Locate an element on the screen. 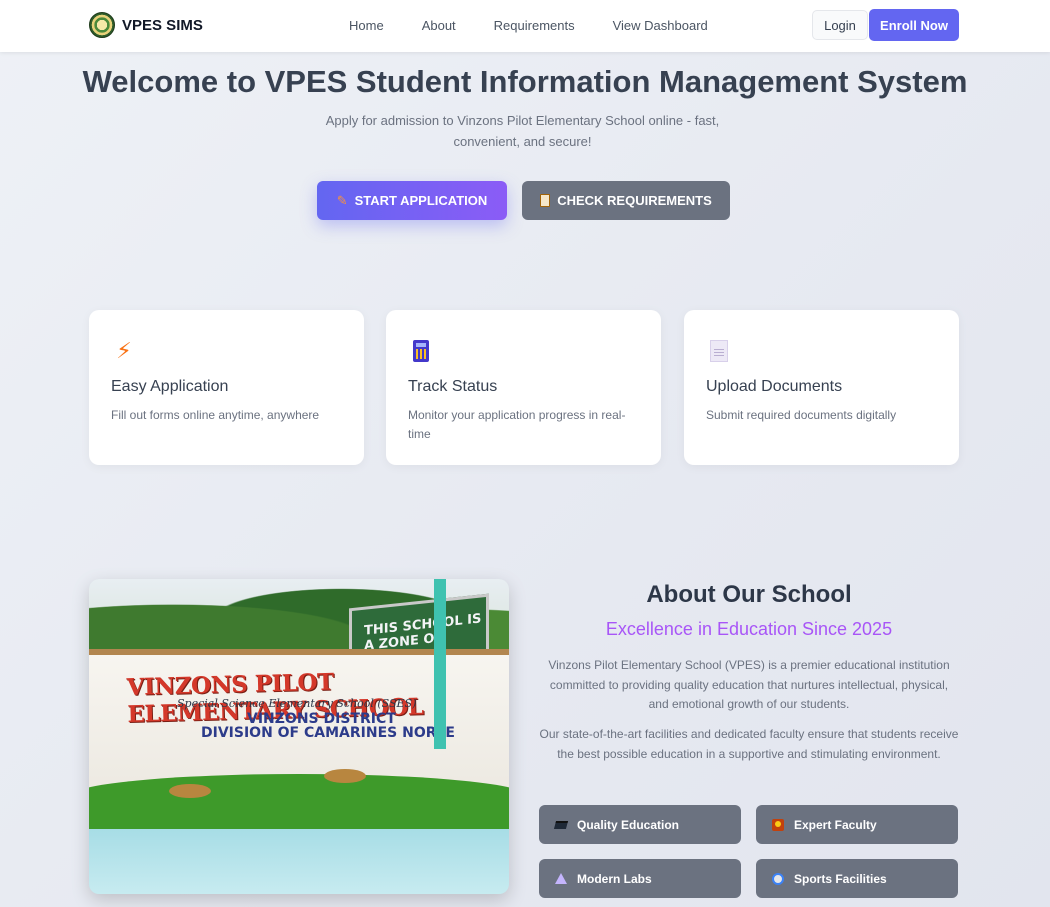 Image resolution: width=1050 pixels, height=907 pixels. brand: VPES SIMS is located at coordinates (146, 25).